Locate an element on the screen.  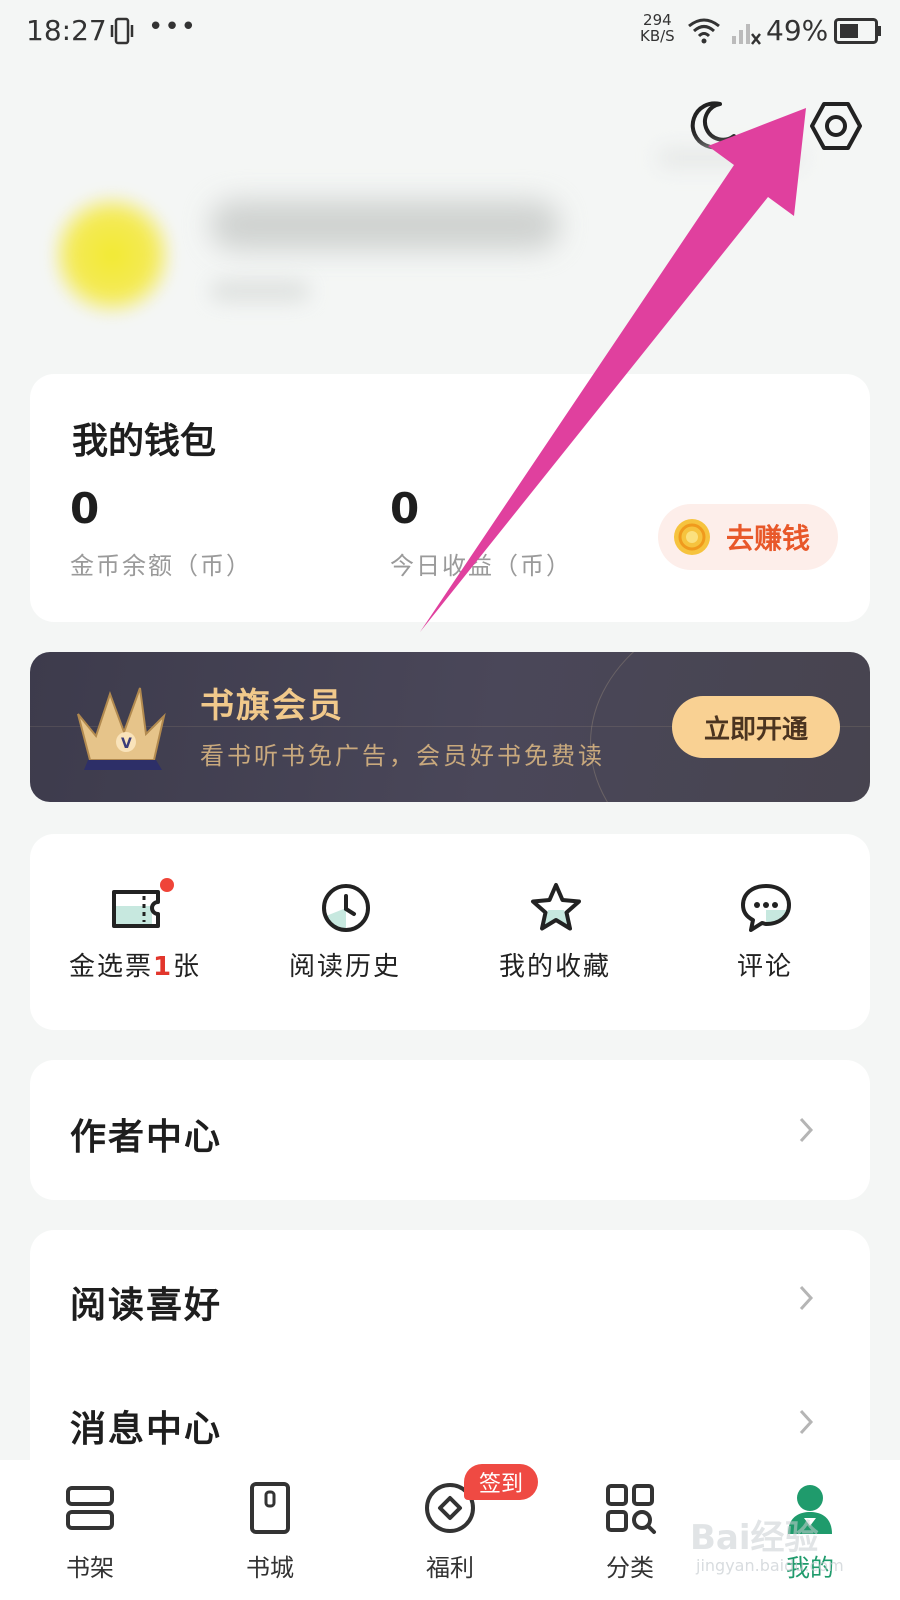
comment-icon is located at coordinates (766, 908).